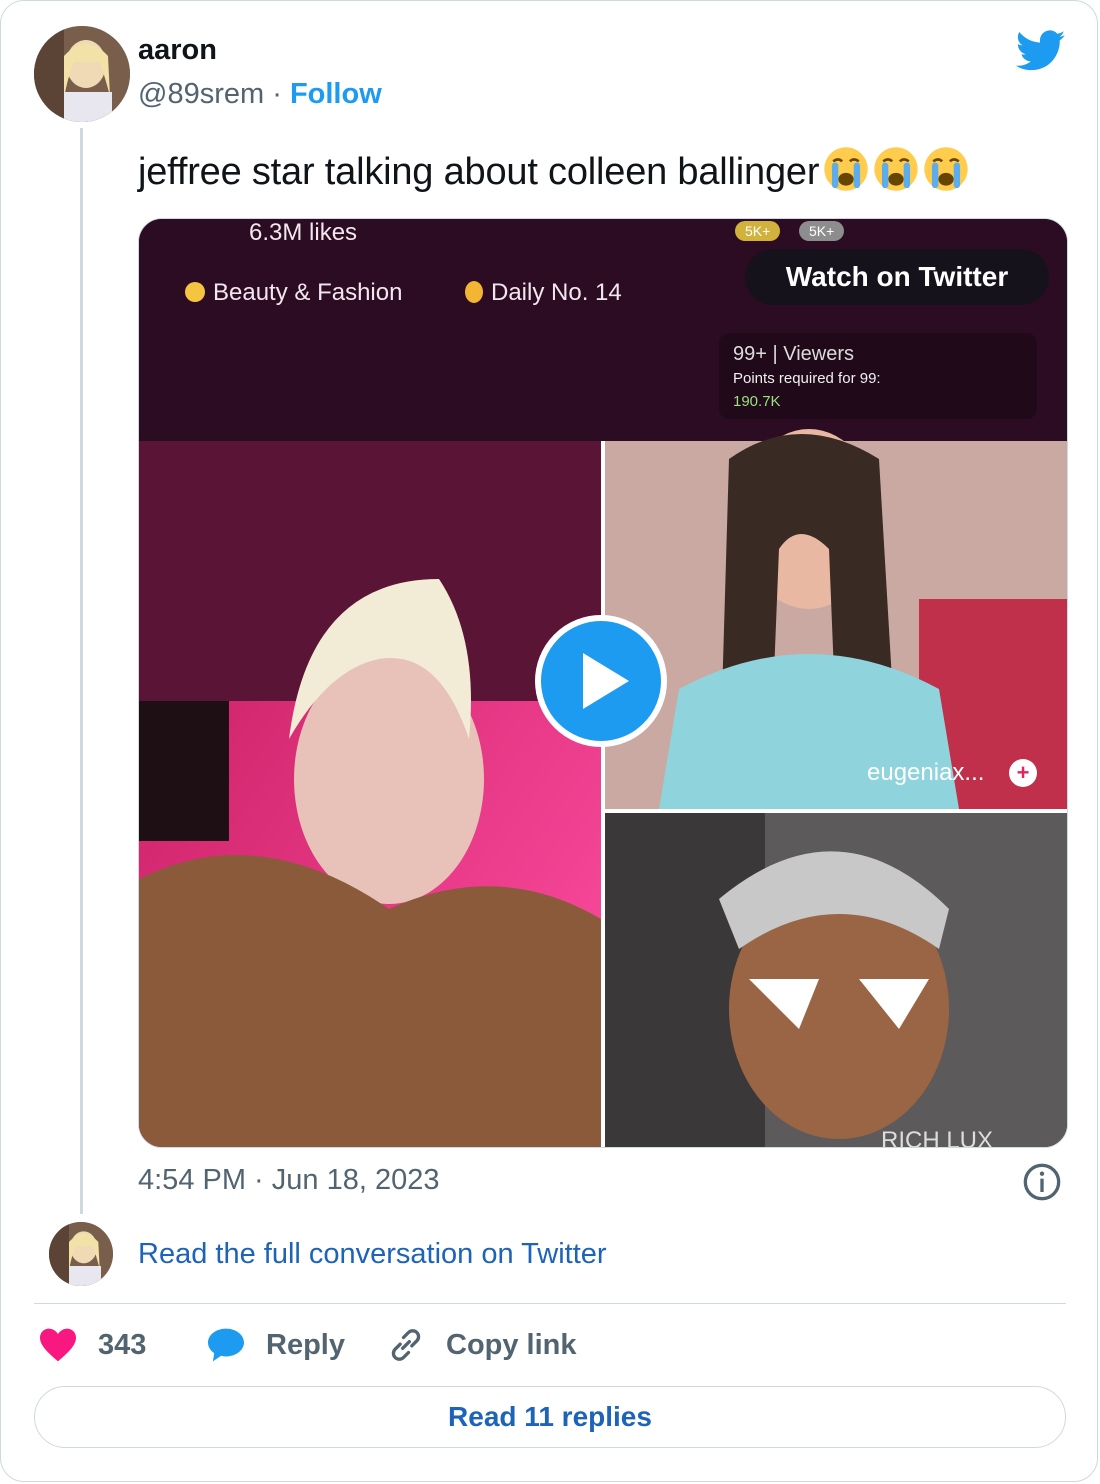  Describe the element at coordinates (406, 1345) in the screenshot. I see `link-icon` at that location.